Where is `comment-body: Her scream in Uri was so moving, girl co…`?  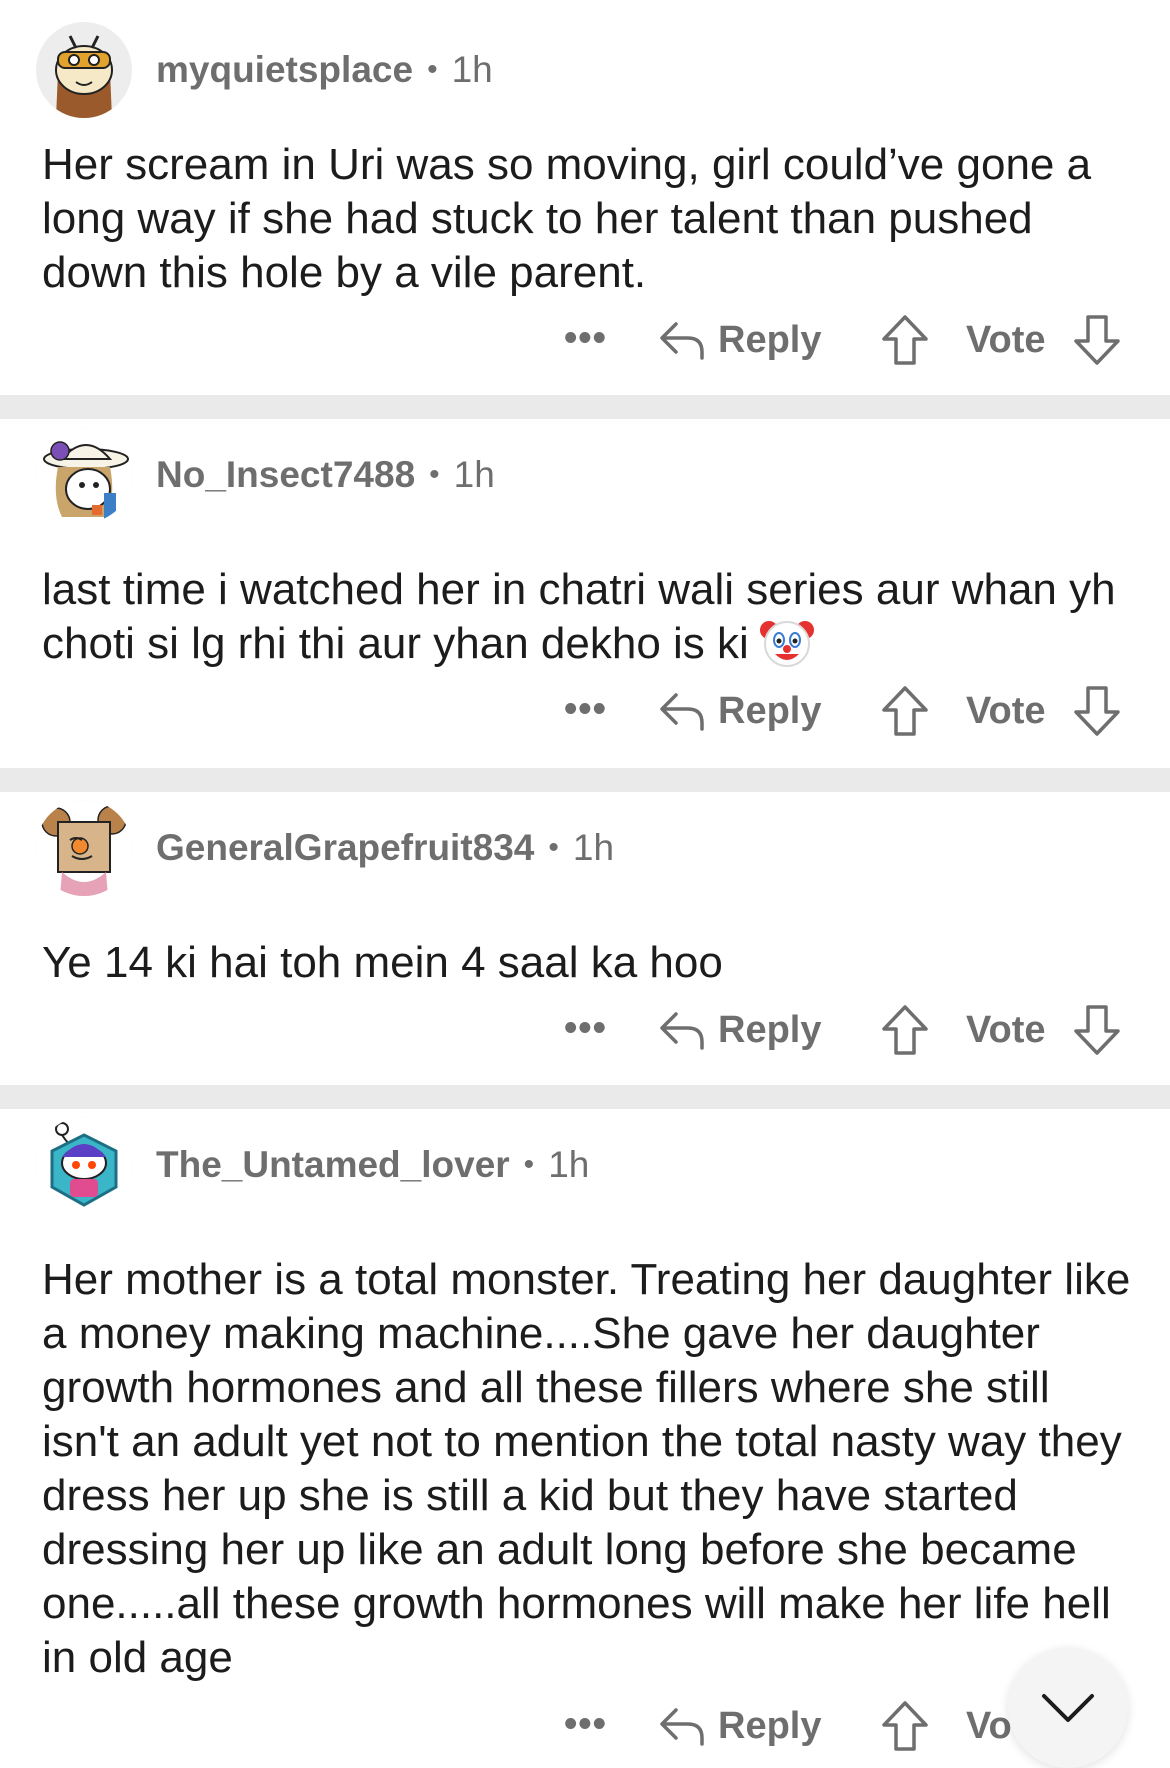 comment-body: Her scream in Uri was so moving, girl co… is located at coordinates (567, 218).